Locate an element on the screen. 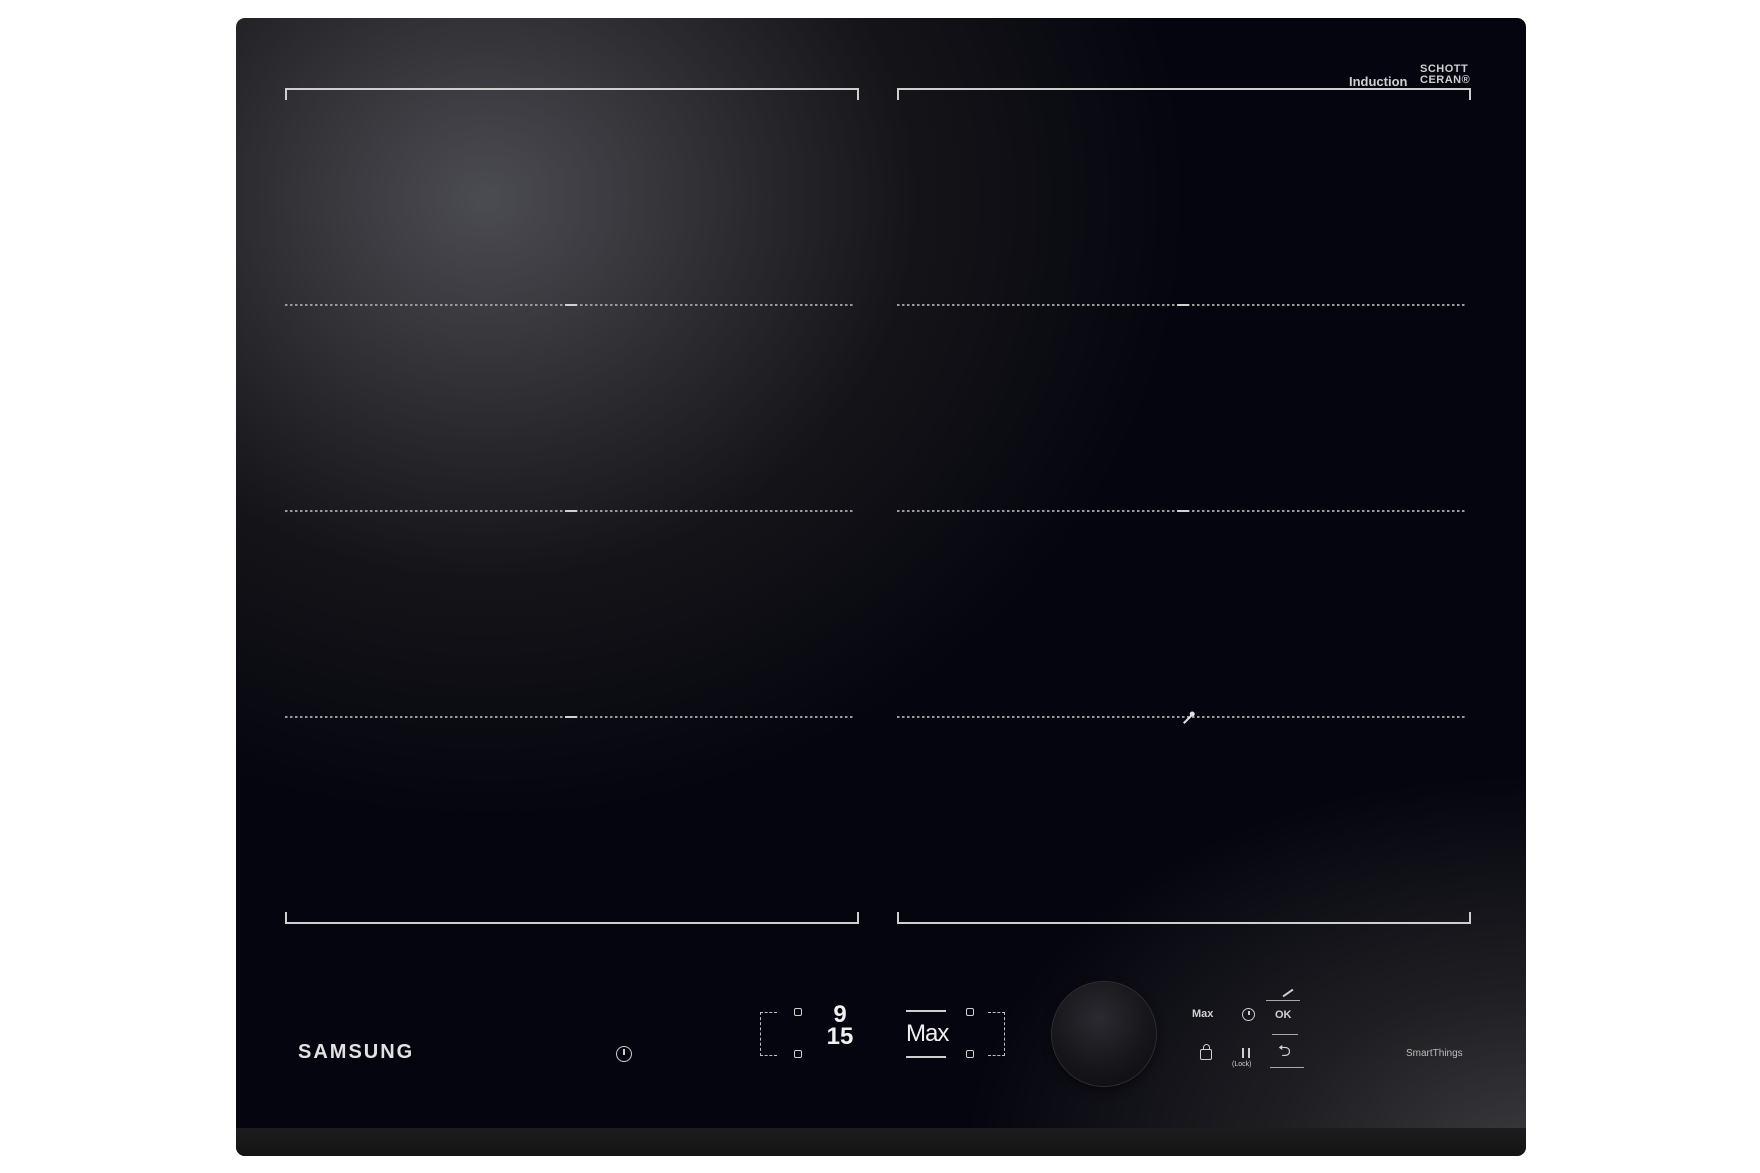 This screenshot has width=1760, height=1173. zone-indicator-top-right is located at coordinates (970, 1012).